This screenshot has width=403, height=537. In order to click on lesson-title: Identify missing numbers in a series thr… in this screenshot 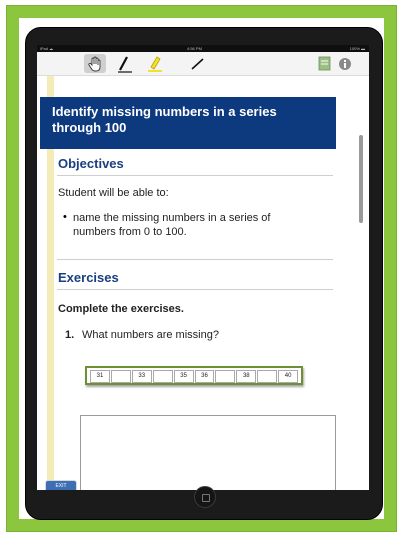, I will do `click(188, 123)`.